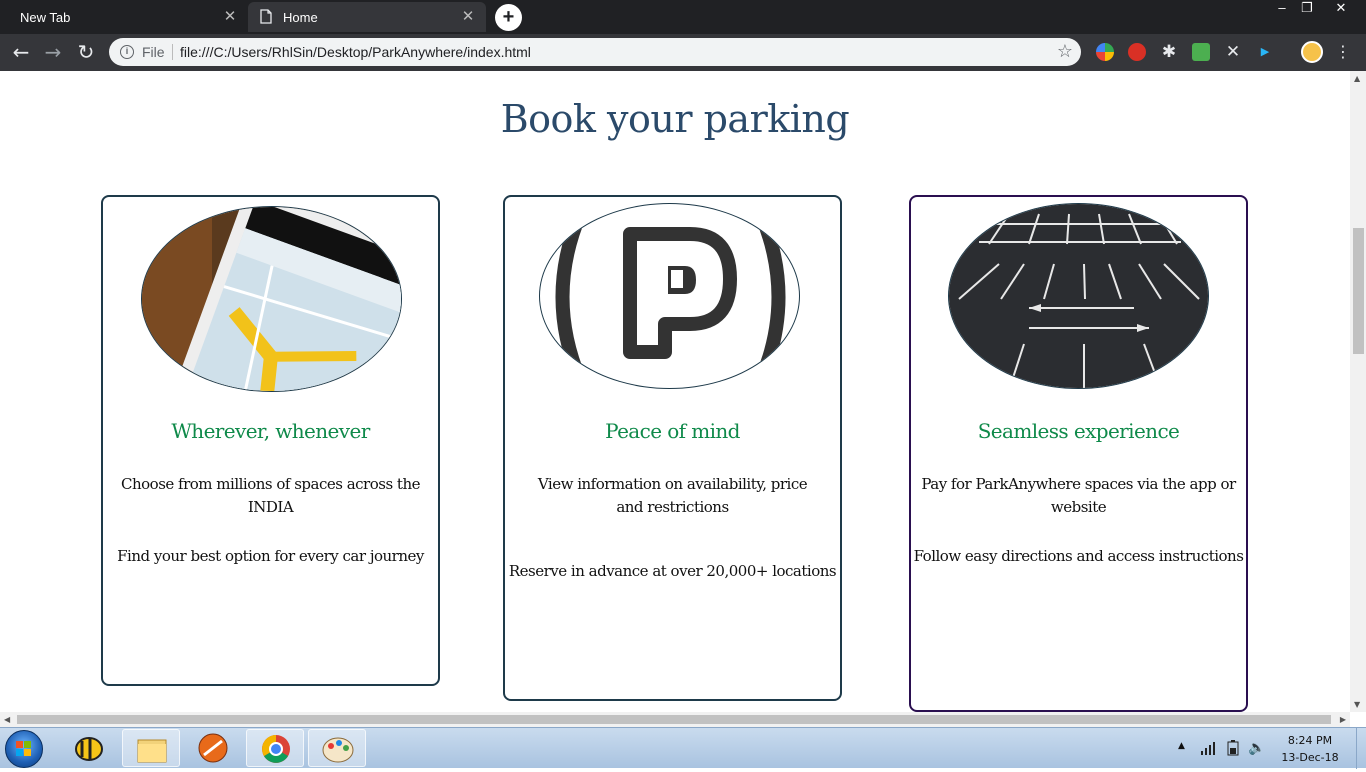 The height and width of the screenshot is (772, 1366). I want to click on paint-icon, so click(337, 748).